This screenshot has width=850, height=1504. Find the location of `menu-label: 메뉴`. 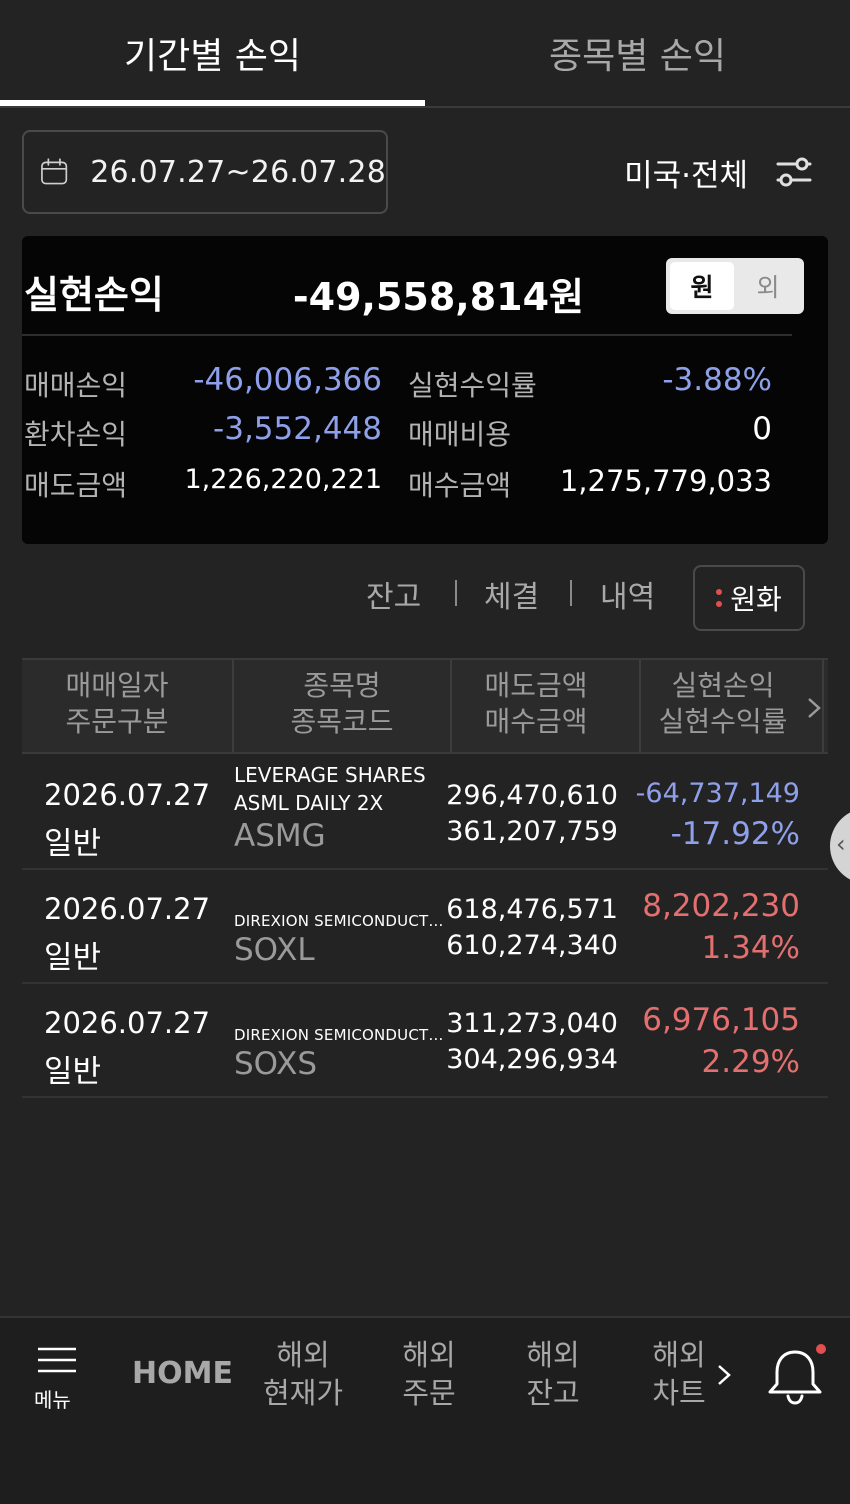

menu-label: 메뉴 is located at coordinates (52, 1400).